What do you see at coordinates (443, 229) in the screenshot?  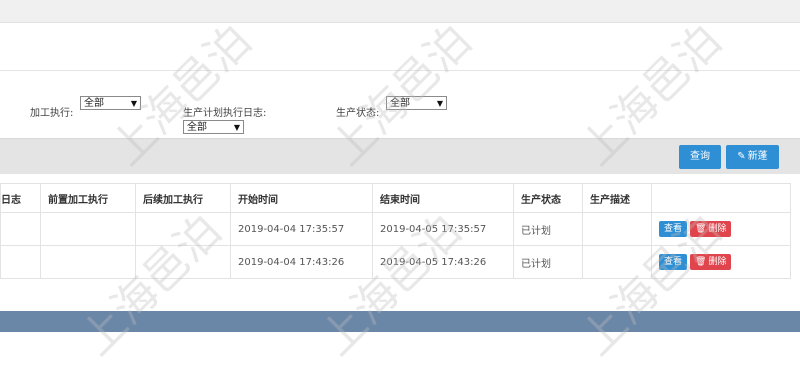 I see `cell-end-time: 2019-04-05 17:35:57` at bounding box center [443, 229].